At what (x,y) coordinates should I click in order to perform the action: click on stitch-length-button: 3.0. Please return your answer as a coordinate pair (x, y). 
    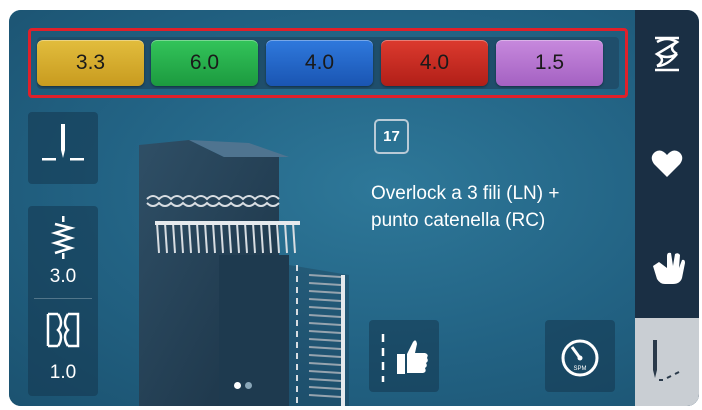
    Looking at the image, I should click on (63, 252).